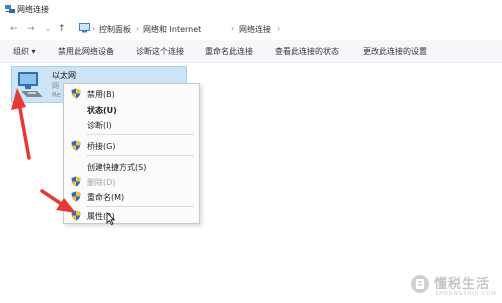 The width and height of the screenshot is (502, 303). I want to click on watermark-subtitle: SHDONGSHUI.COM, so click(466, 294).